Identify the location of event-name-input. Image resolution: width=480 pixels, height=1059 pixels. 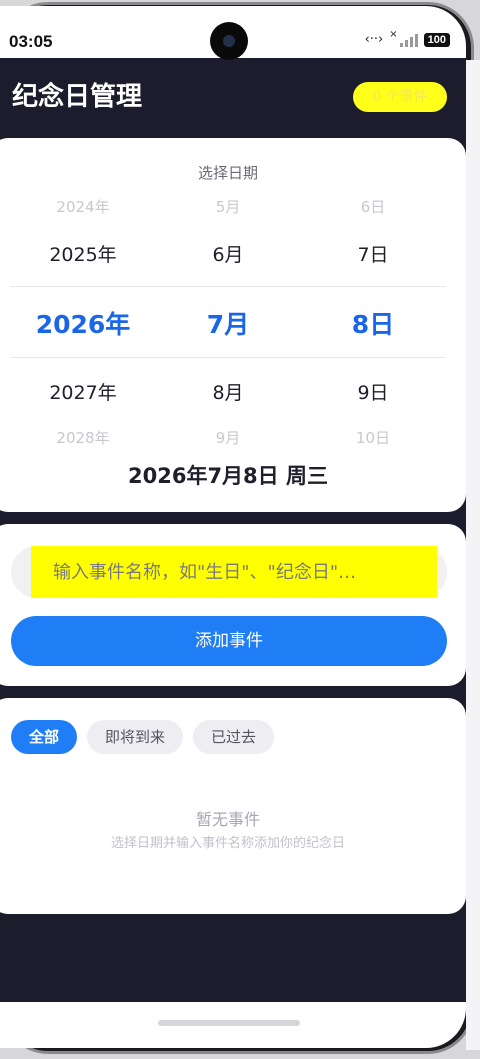
(234, 572).